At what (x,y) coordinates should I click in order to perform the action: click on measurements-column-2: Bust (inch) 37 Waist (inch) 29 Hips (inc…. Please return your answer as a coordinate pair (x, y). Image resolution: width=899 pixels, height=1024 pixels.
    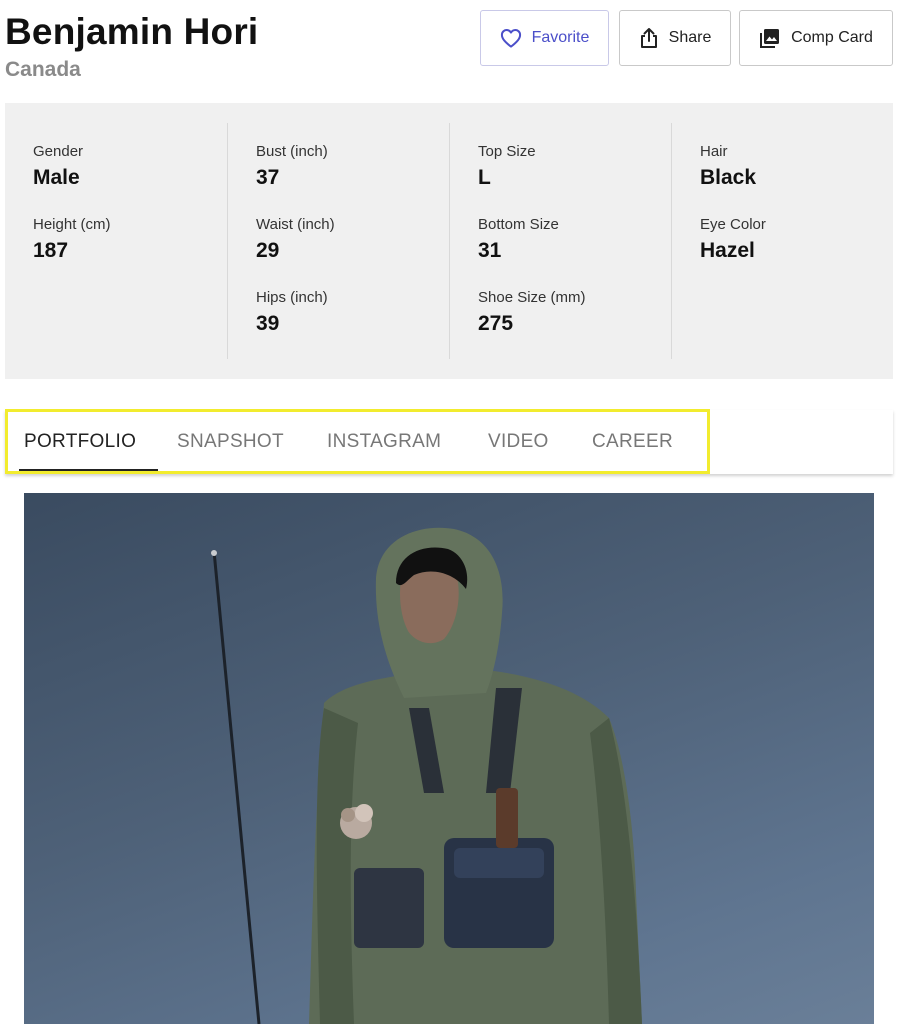
    Looking at the image, I should click on (338, 241).